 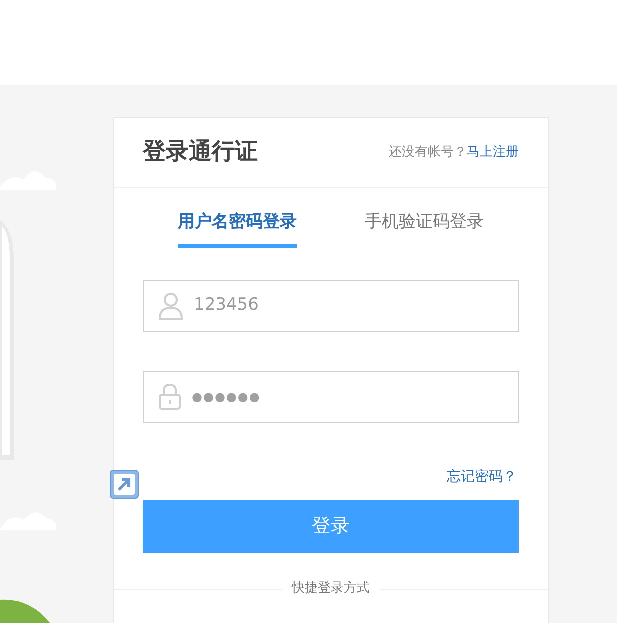 What do you see at coordinates (424, 229) in the screenshot?
I see `login-tab: 手机验证码登录` at bounding box center [424, 229].